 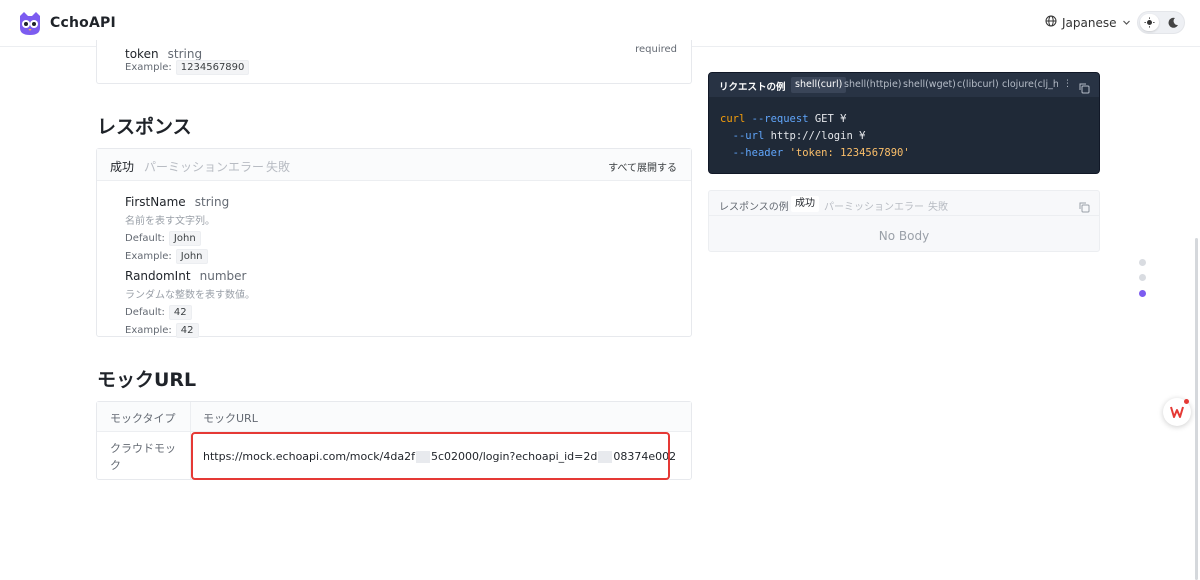 What do you see at coordinates (122, 166) in the screenshot?
I see `tab-success: 成功` at bounding box center [122, 166].